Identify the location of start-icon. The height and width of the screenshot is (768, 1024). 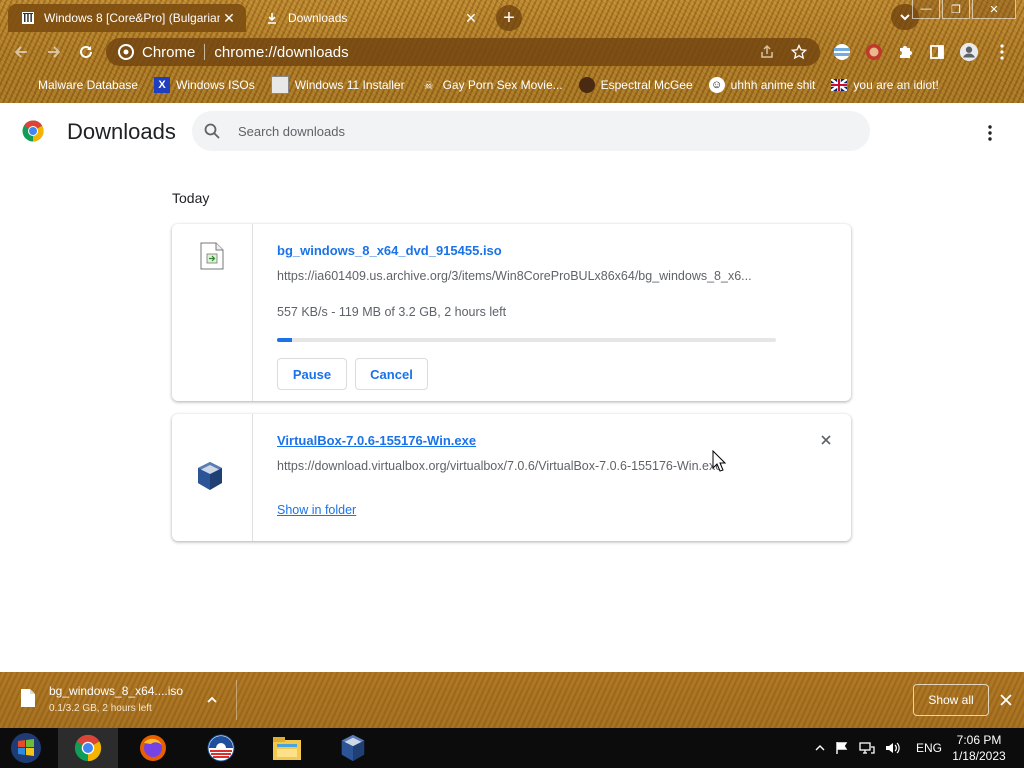
(26, 748).